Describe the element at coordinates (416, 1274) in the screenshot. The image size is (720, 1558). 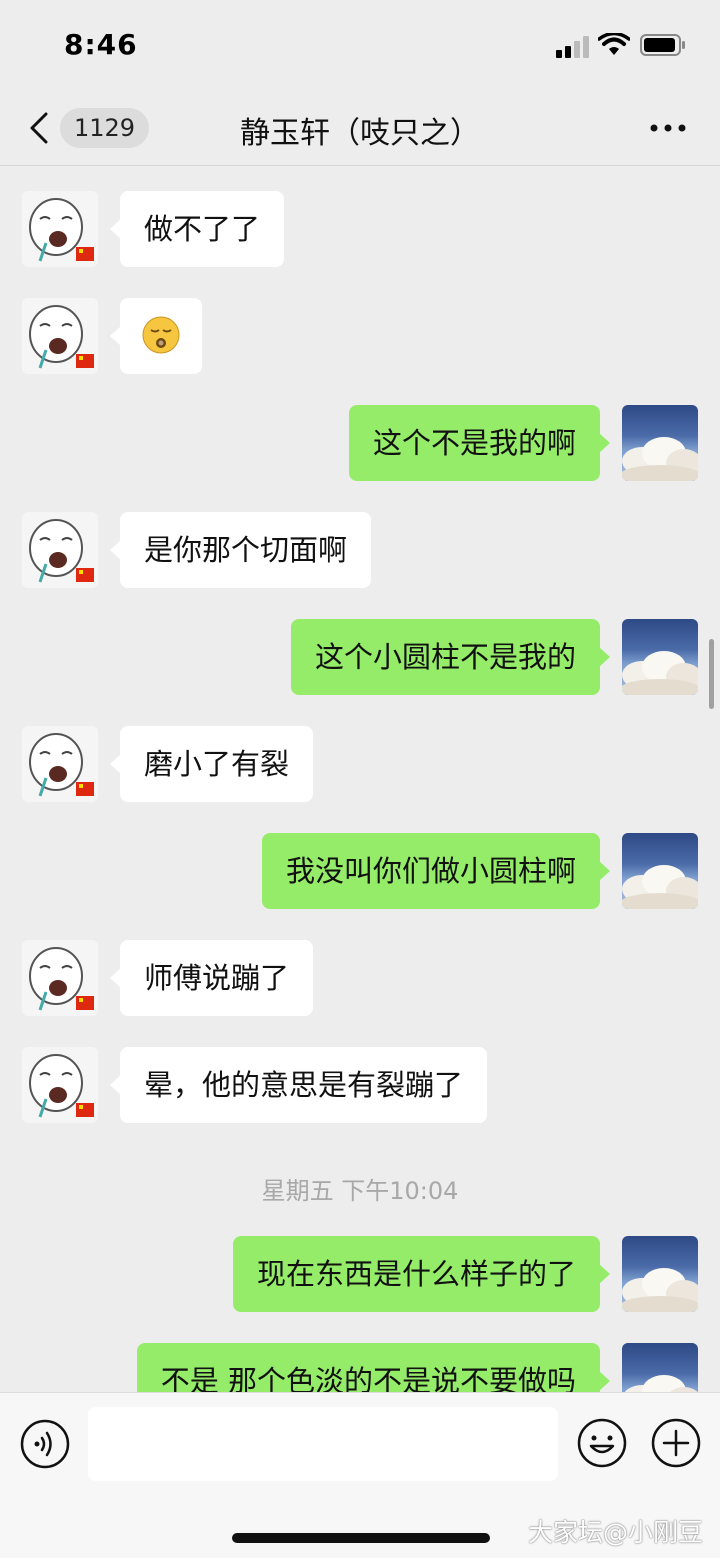
I see `message-bubble-outgoing: 现在东西是什么样子的了` at that location.